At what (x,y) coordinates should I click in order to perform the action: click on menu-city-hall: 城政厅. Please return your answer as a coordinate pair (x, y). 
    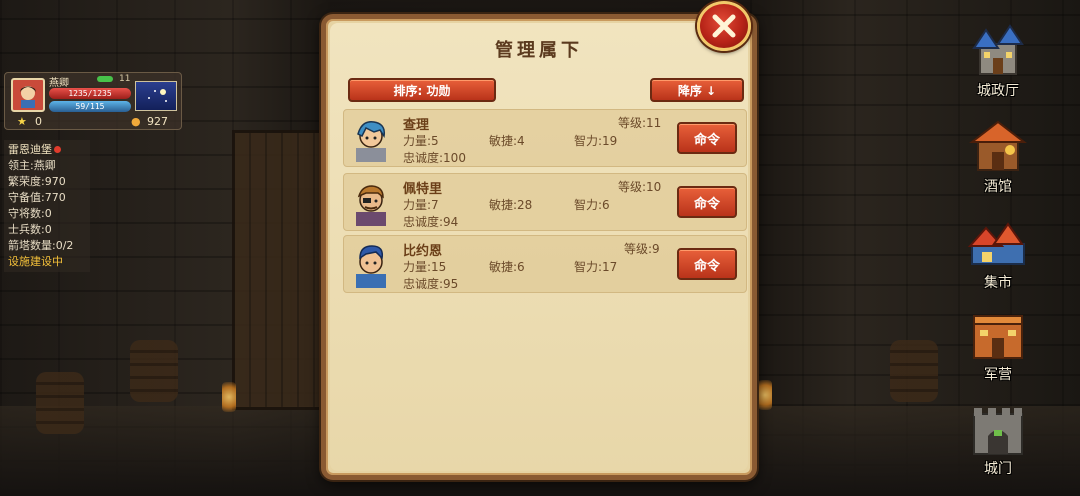
    Looking at the image, I should click on (998, 65).